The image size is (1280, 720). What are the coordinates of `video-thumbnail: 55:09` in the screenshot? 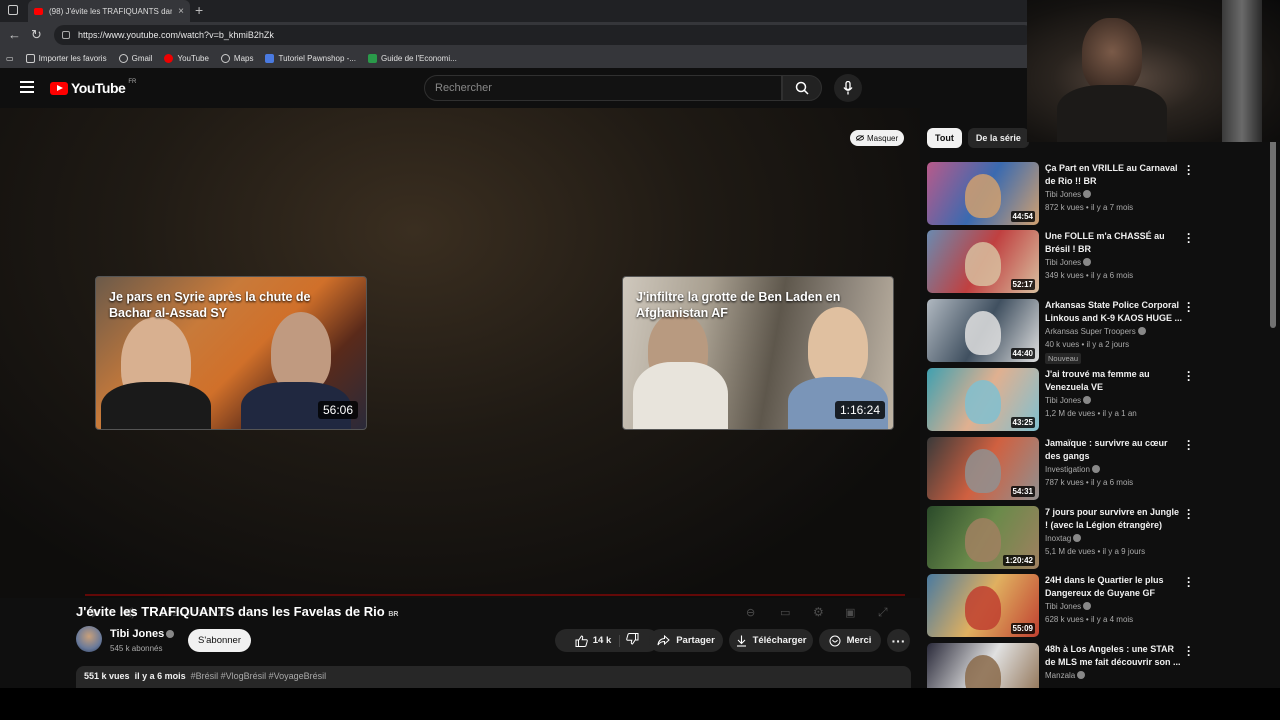 It's located at (983, 605).